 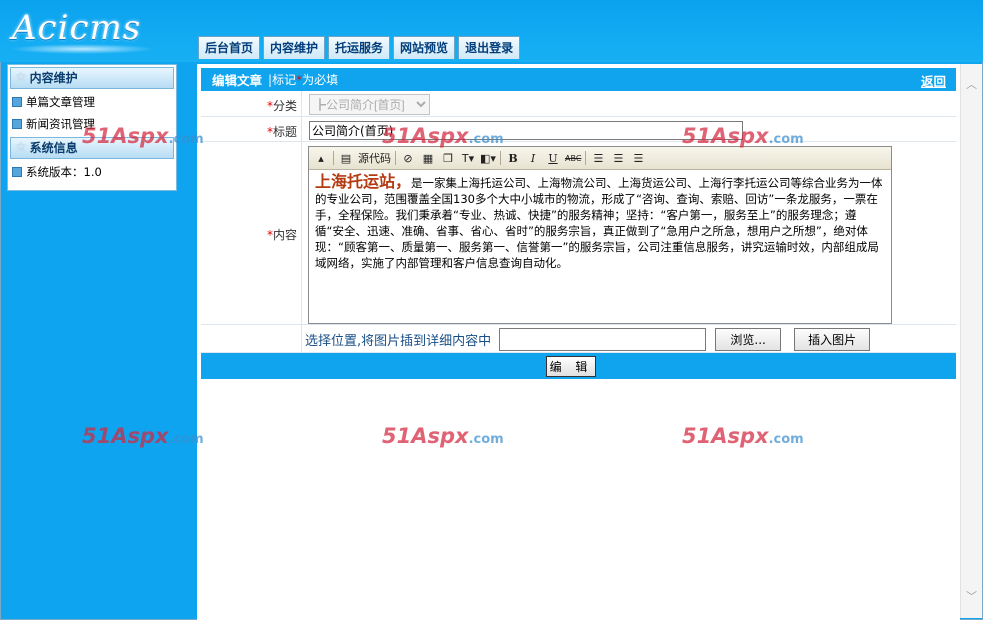 I want to click on title-input, so click(x=526, y=130).